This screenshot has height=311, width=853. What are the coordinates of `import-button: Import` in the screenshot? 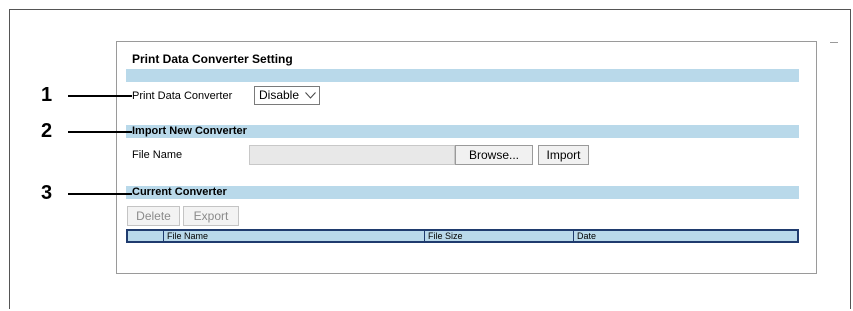 It's located at (563, 155).